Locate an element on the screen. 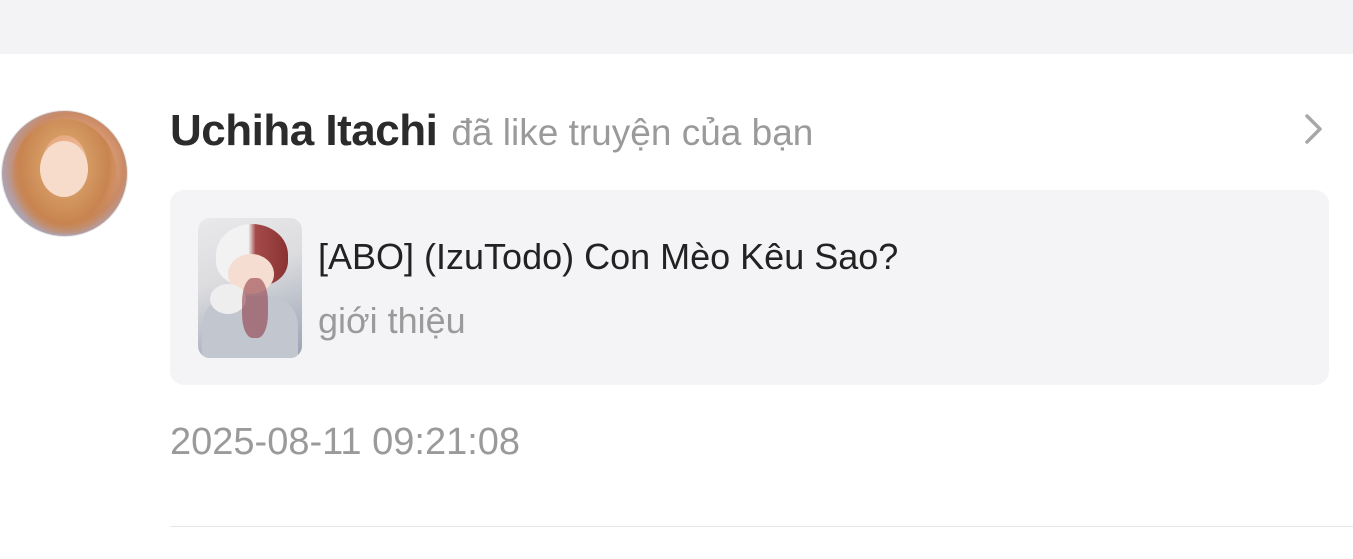  divider is located at coordinates (761, 526).